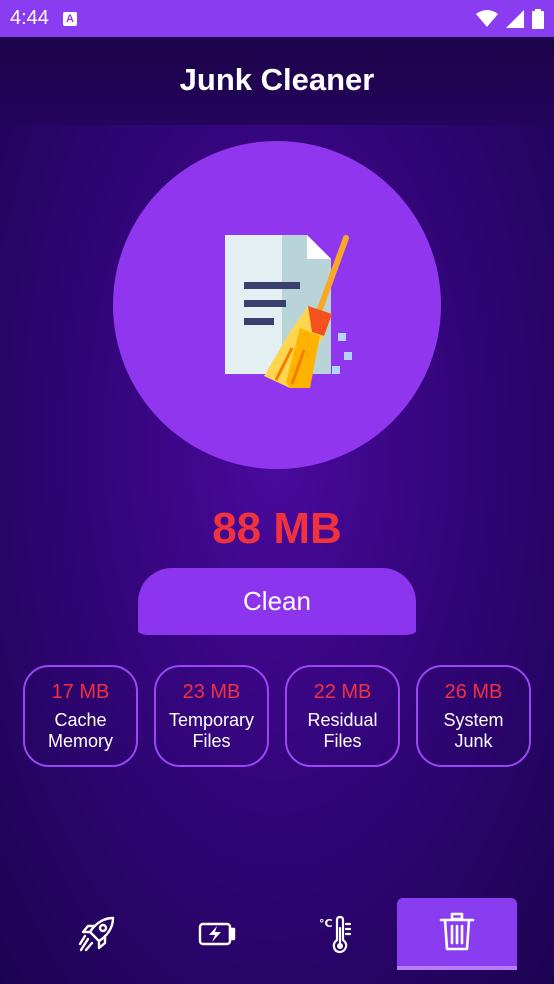 Image resolution: width=554 pixels, height=984 pixels. I want to click on card-label-line1: System, so click(473, 719).